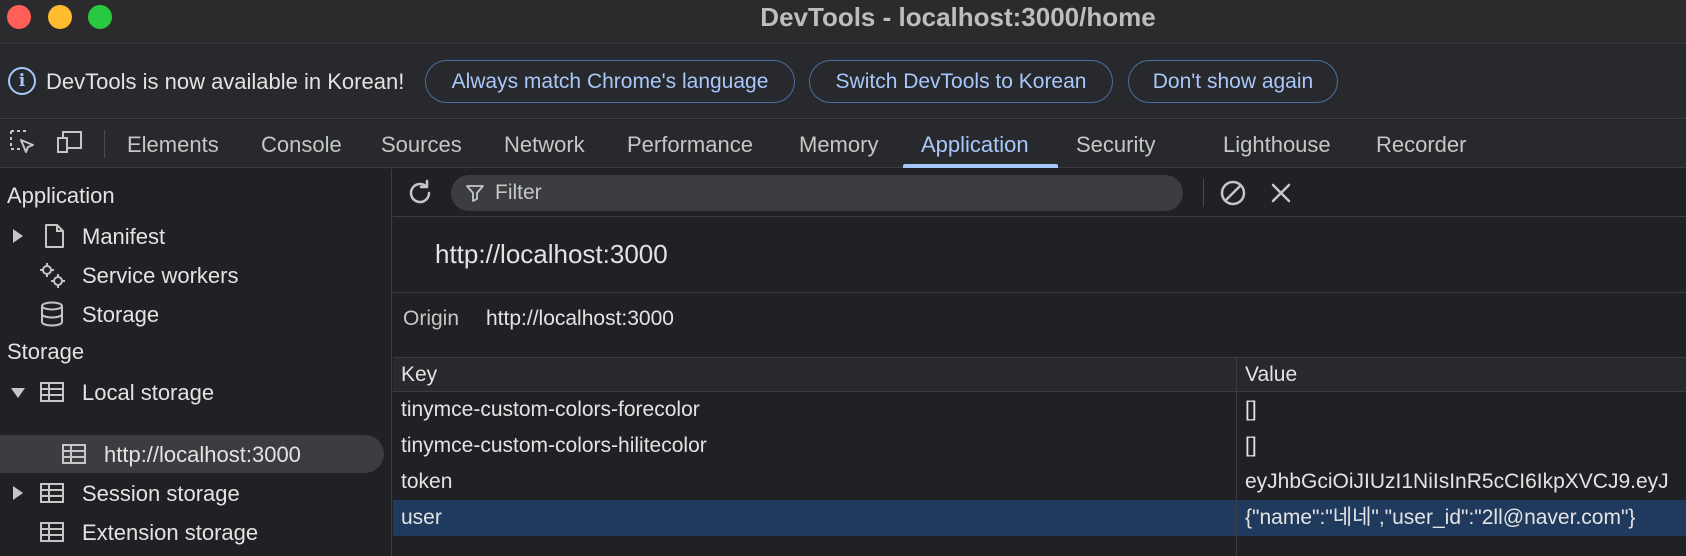 The width and height of the screenshot is (1686, 556). Describe the element at coordinates (431, 318) in the screenshot. I see `origin-label: Origin` at that location.